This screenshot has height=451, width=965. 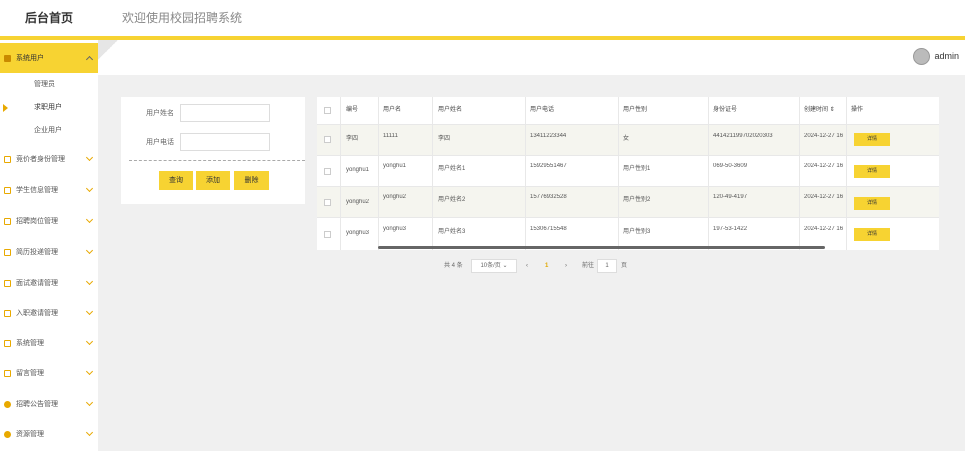 I want to click on sidebar-item-label: 简历投递管理, so click(x=37, y=252).